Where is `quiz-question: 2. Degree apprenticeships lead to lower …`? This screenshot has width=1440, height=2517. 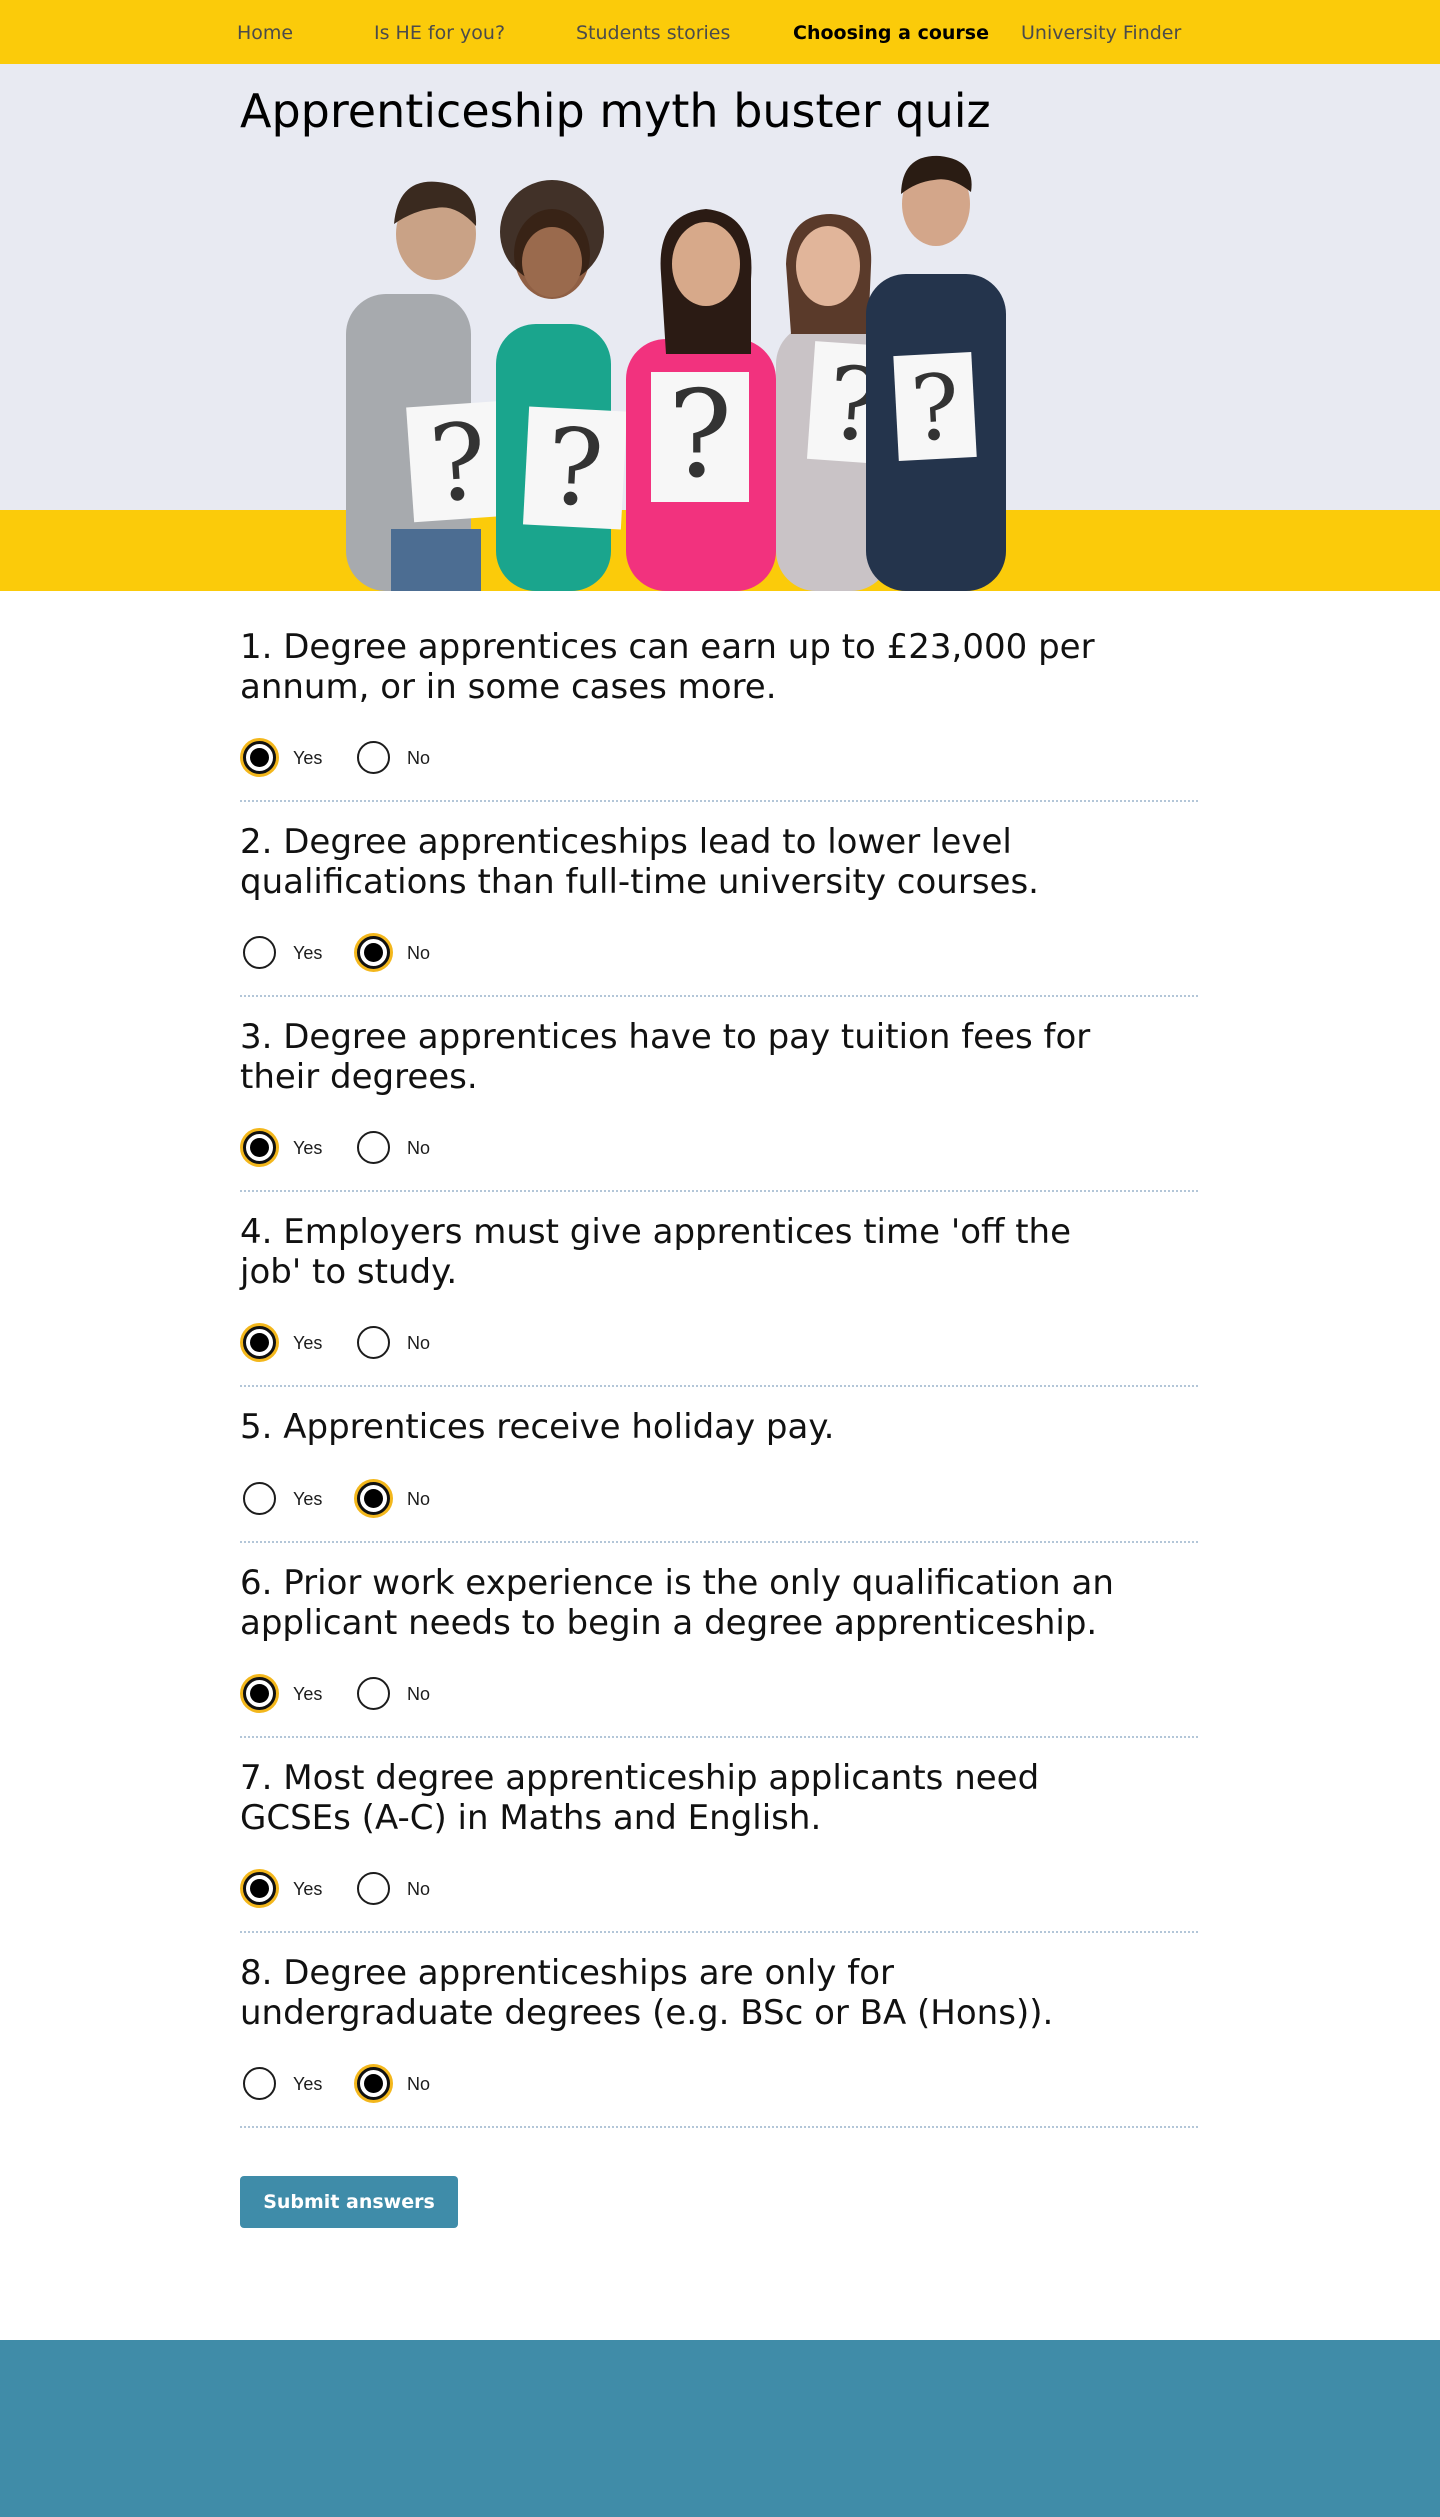
quiz-question: 2. Degree apprenticeships lead to lower … is located at coordinates (719, 909).